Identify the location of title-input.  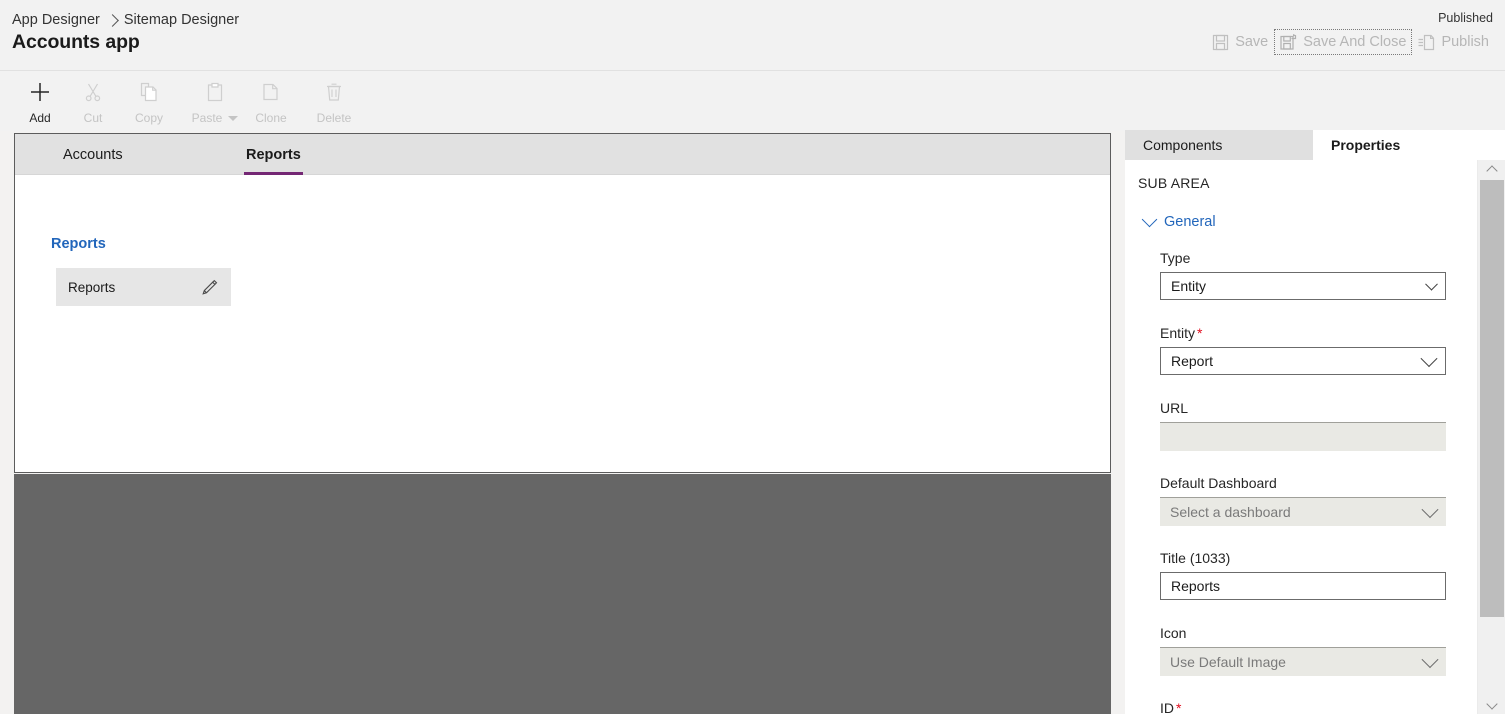
(1303, 586).